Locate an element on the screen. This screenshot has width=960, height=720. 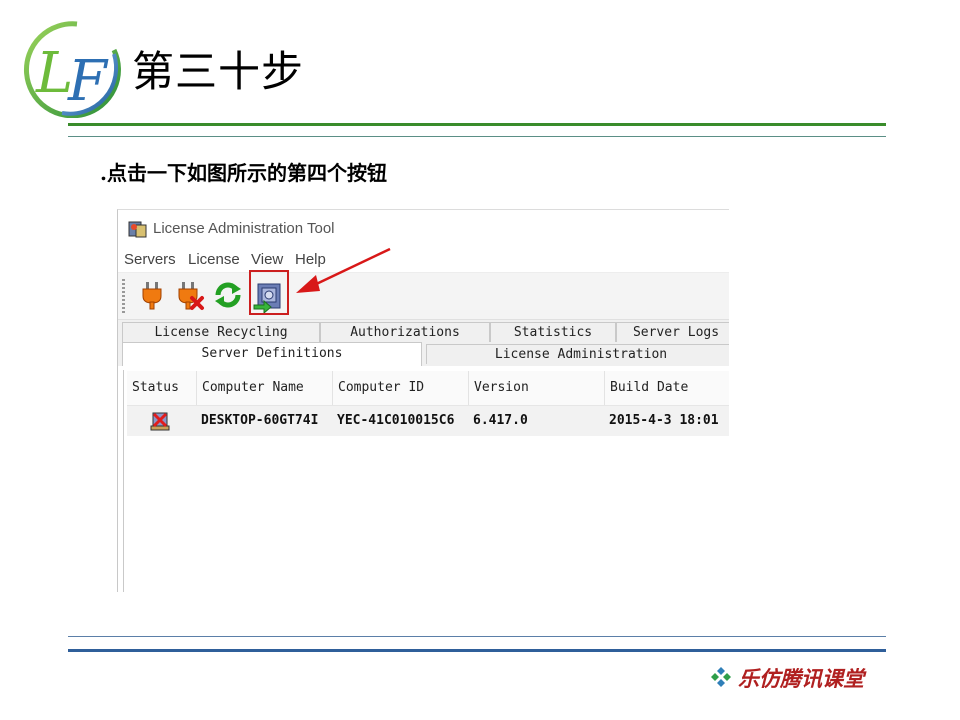
tab-statistics: Statistics is located at coordinates (553, 332).